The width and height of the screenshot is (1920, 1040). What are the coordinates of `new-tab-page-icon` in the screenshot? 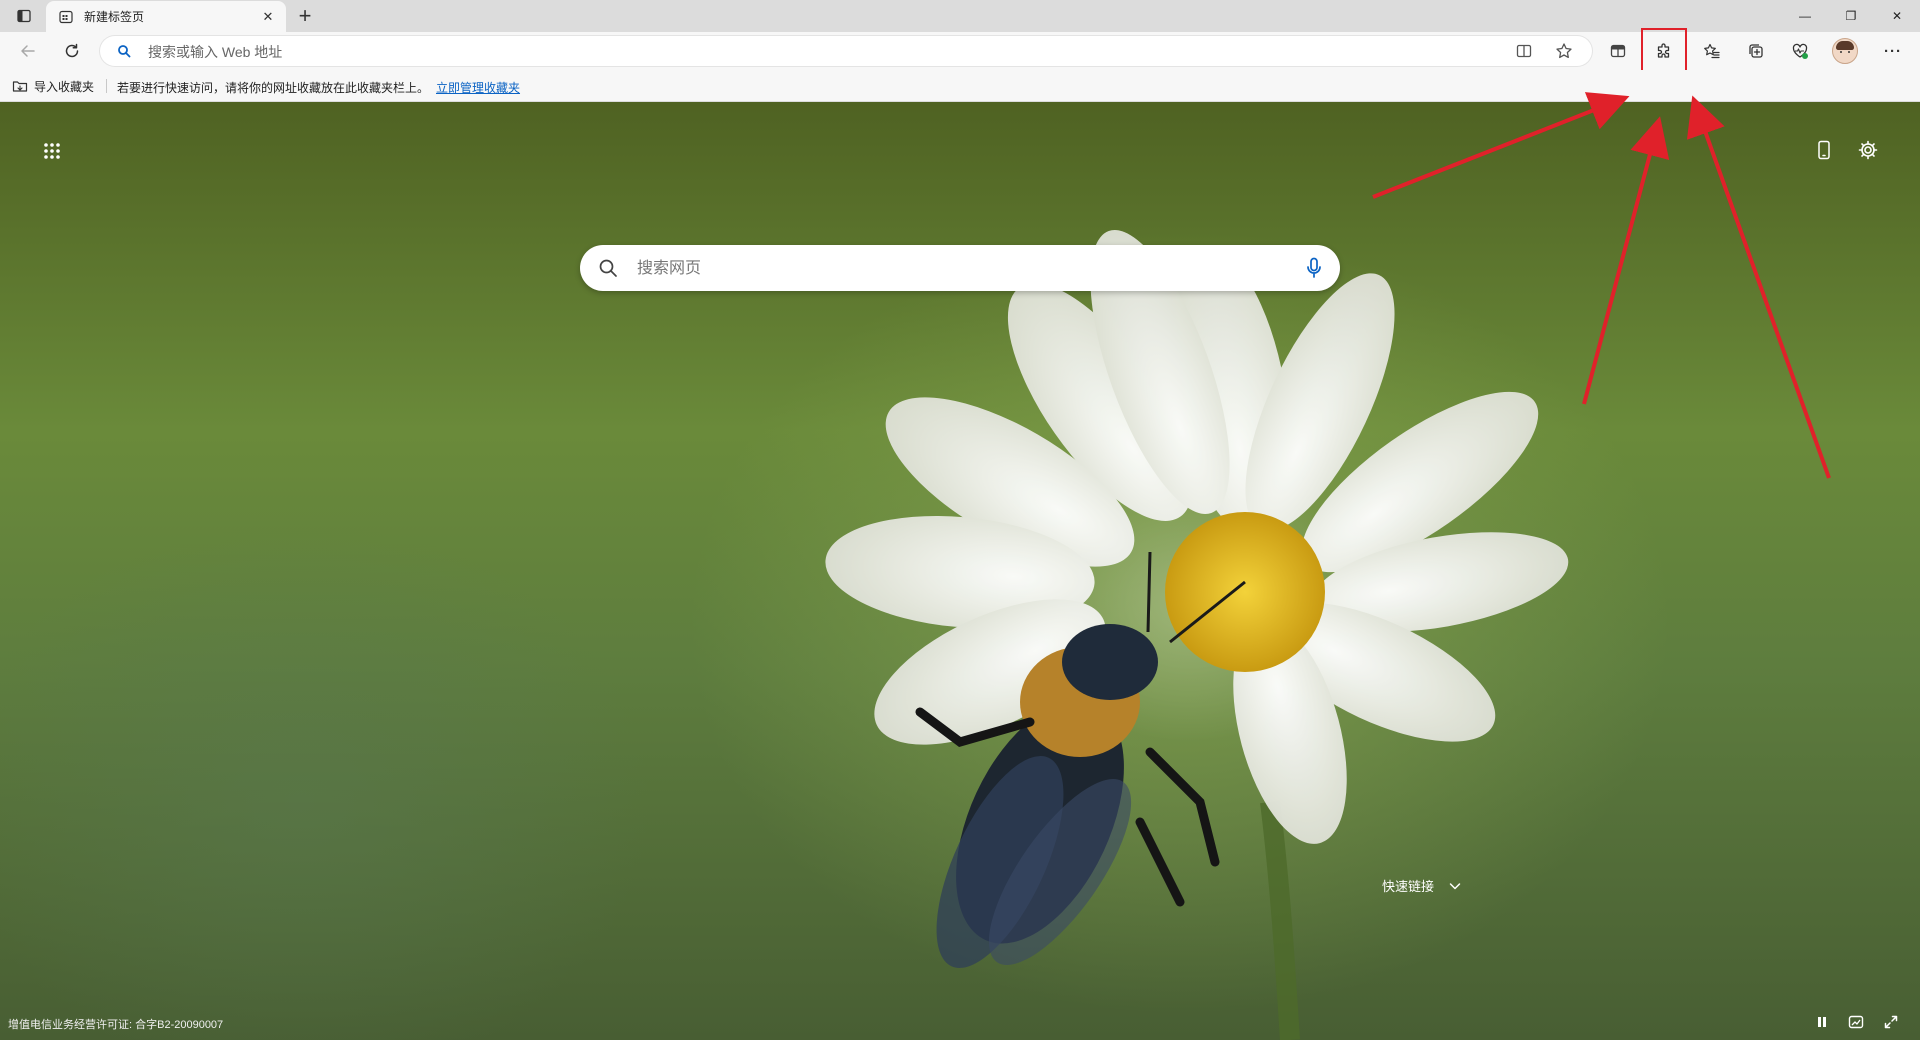 It's located at (66, 17).